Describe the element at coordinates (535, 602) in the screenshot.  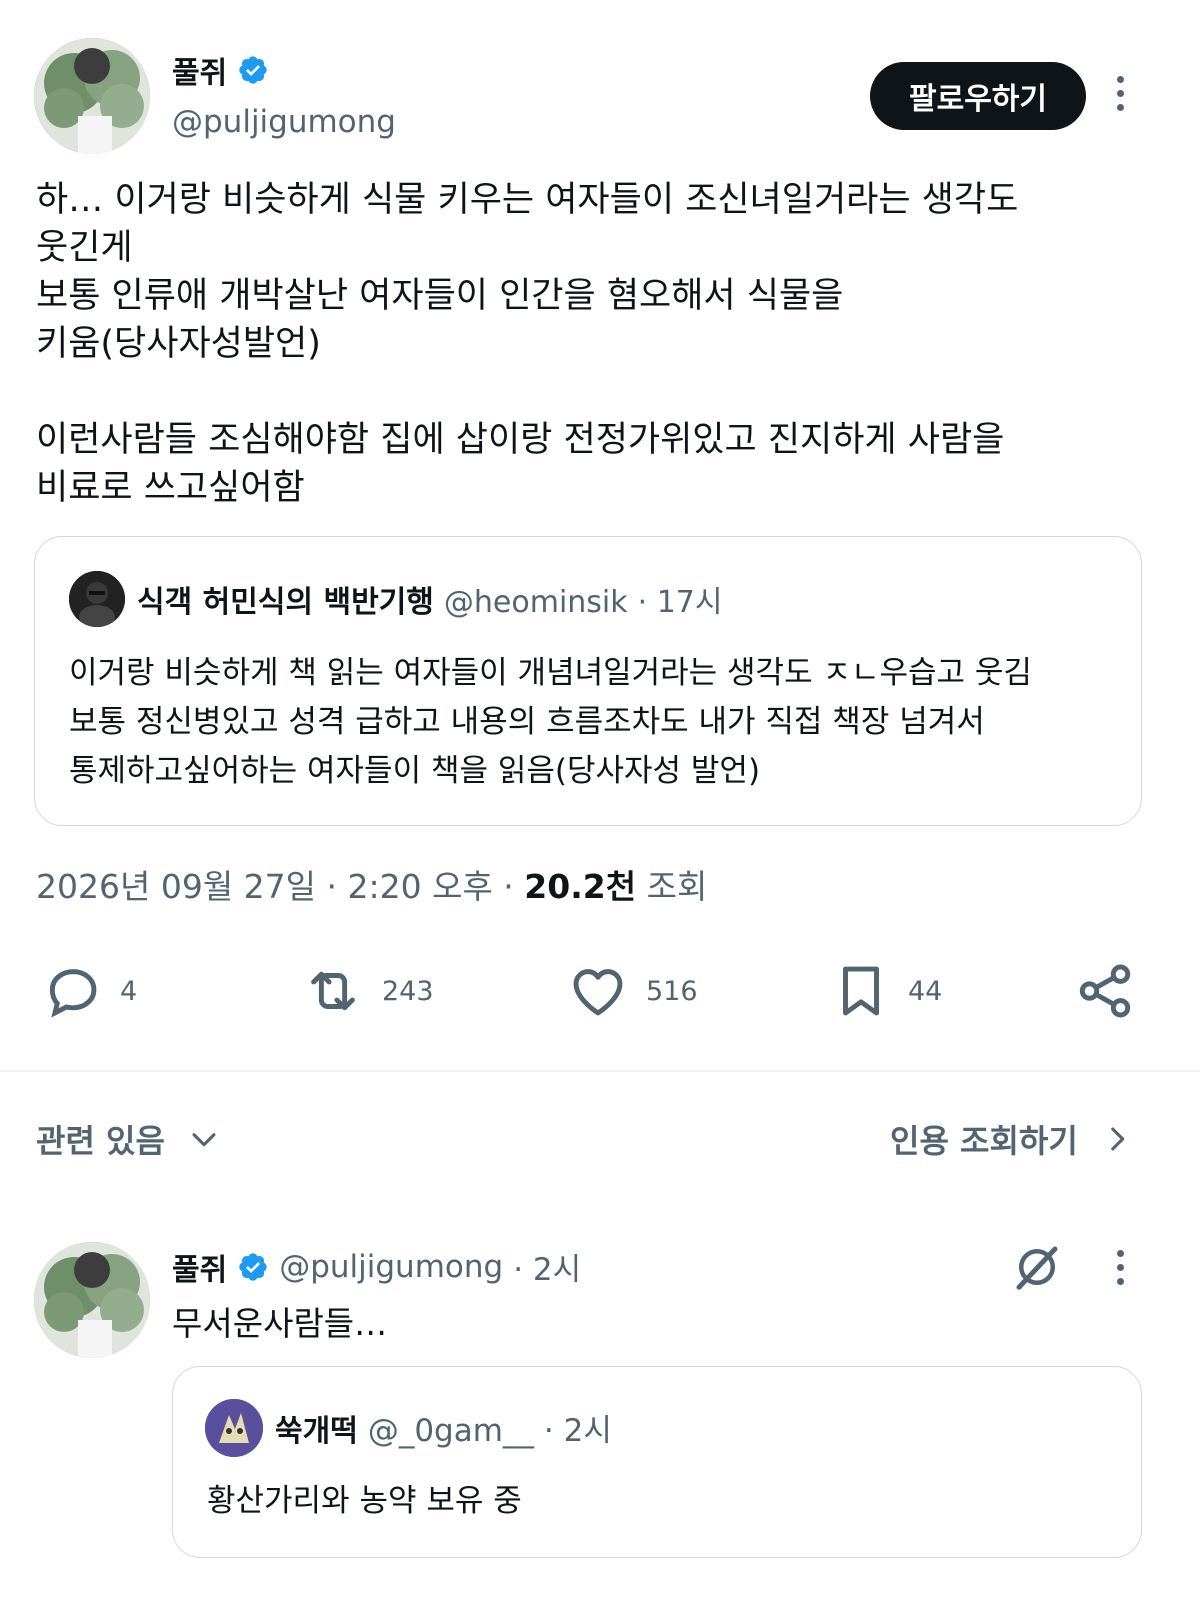
I see `quoted-author-handle: @heominsik` at that location.